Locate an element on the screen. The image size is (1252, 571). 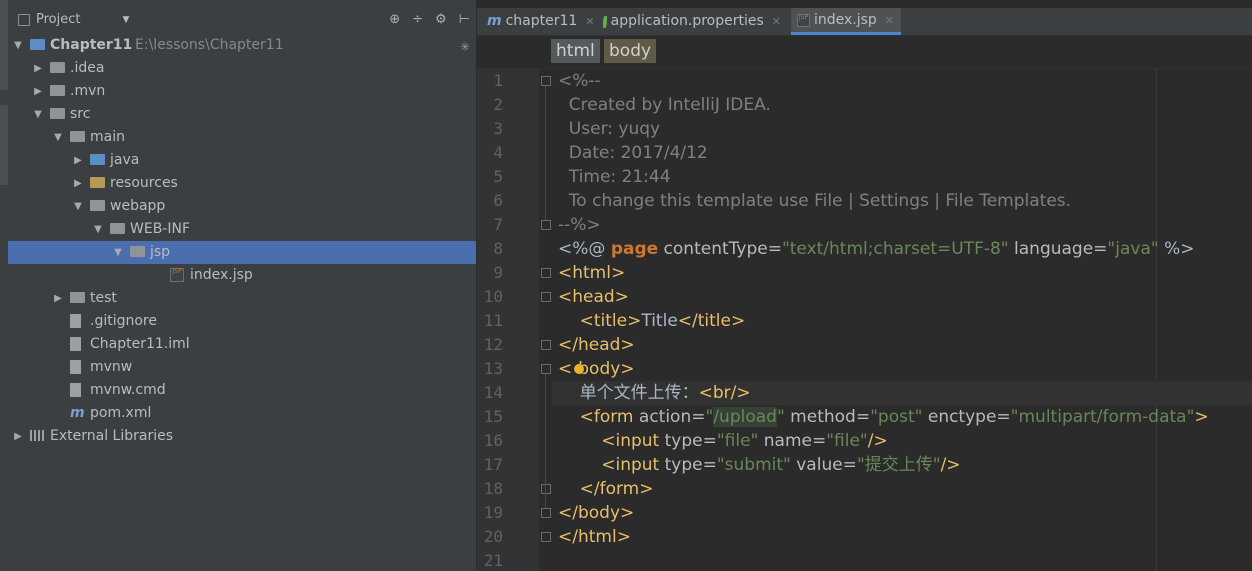
maven-icon: m is located at coordinates (77, 413).